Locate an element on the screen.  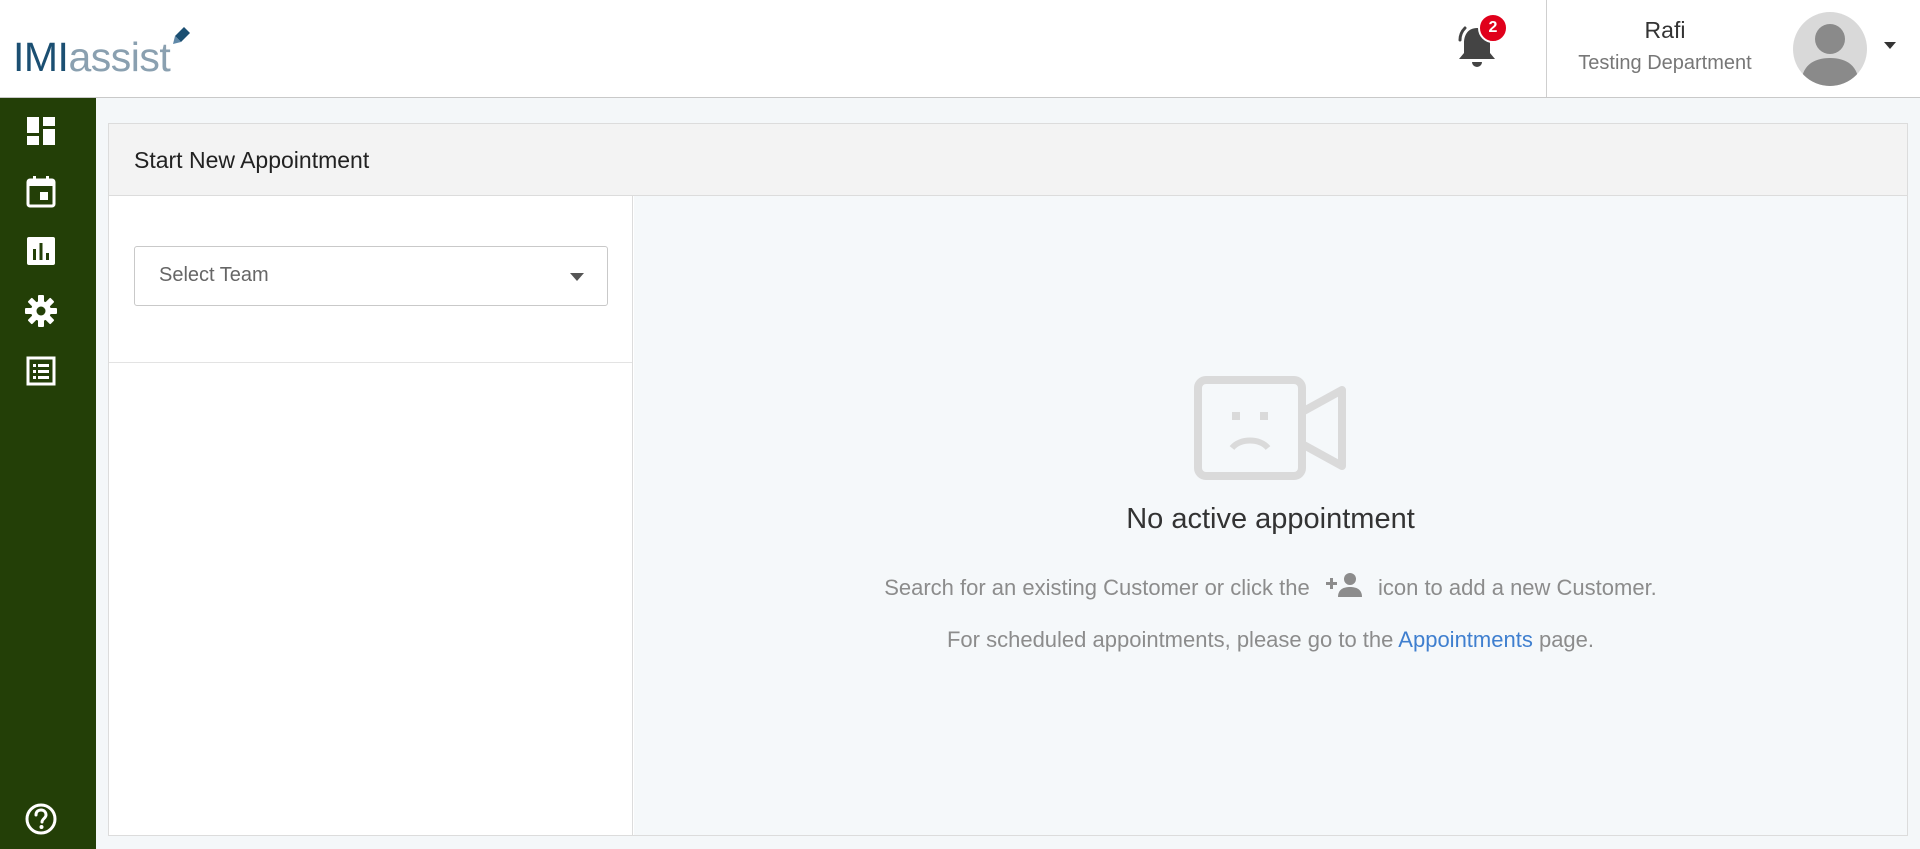
sidebar-item-reports is located at coordinates (41, 251).